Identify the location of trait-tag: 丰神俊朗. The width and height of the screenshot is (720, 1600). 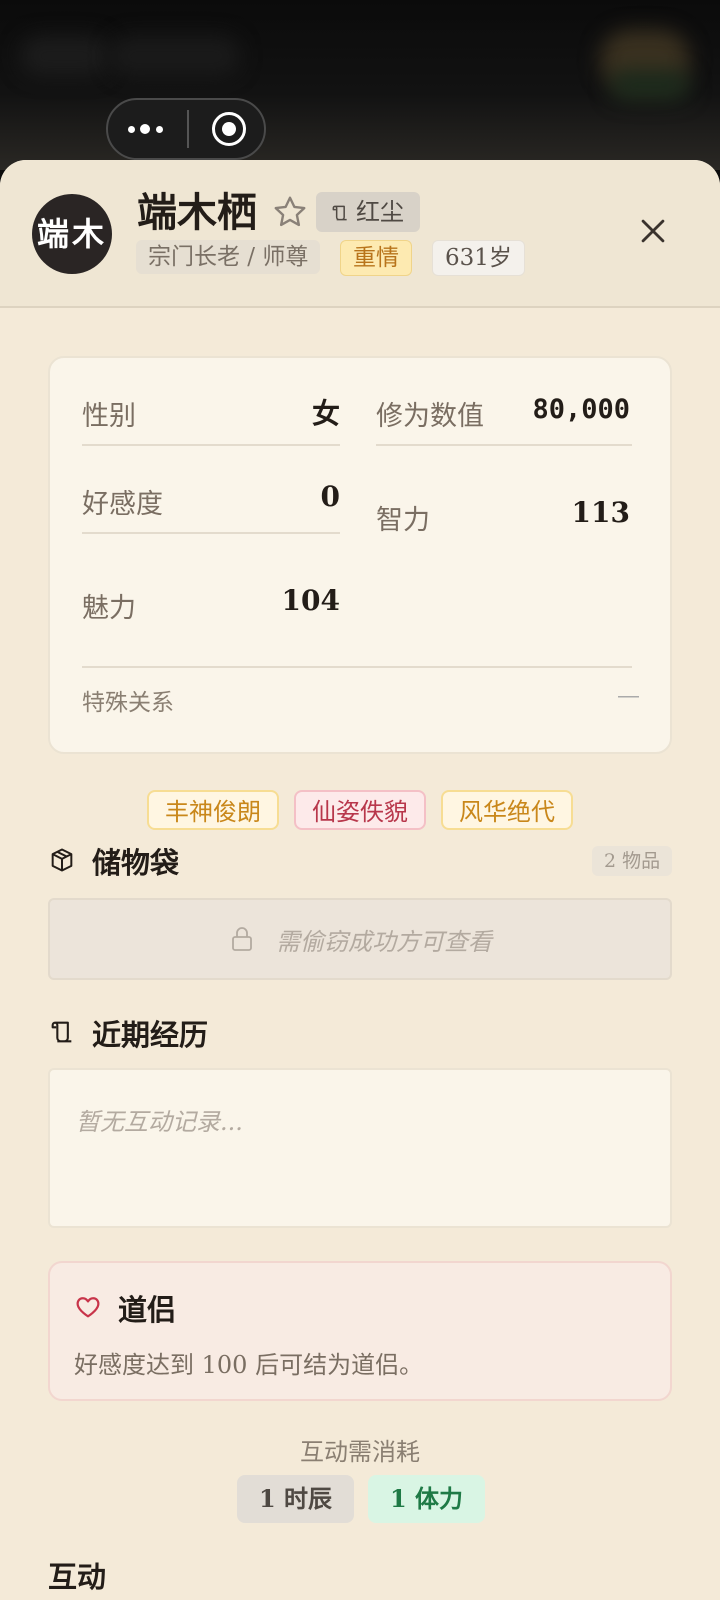
(213, 810).